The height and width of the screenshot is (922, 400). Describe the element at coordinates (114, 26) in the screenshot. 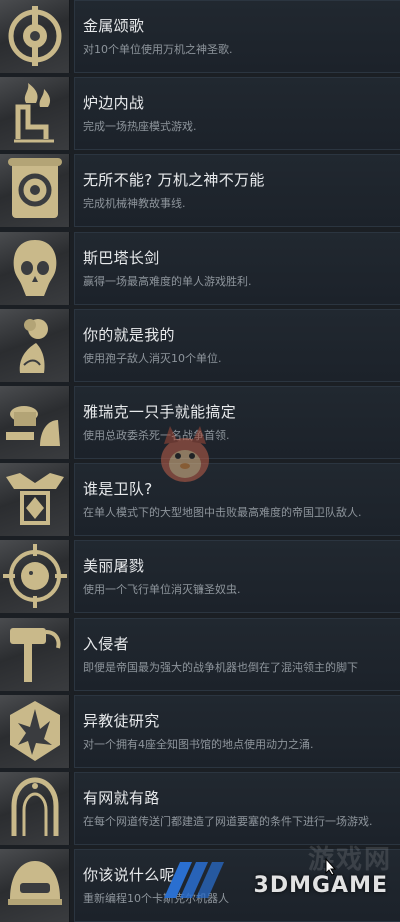

I see `achievement-title: 金属颂歌` at that location.